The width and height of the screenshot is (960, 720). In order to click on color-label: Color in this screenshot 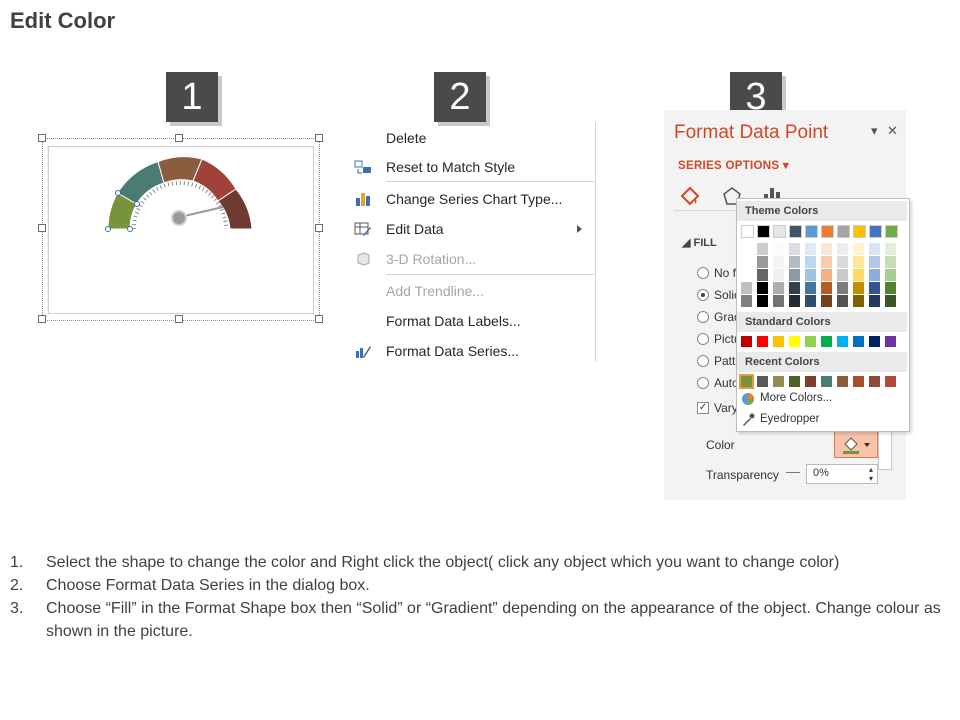, I will do `click(720, 445)`.